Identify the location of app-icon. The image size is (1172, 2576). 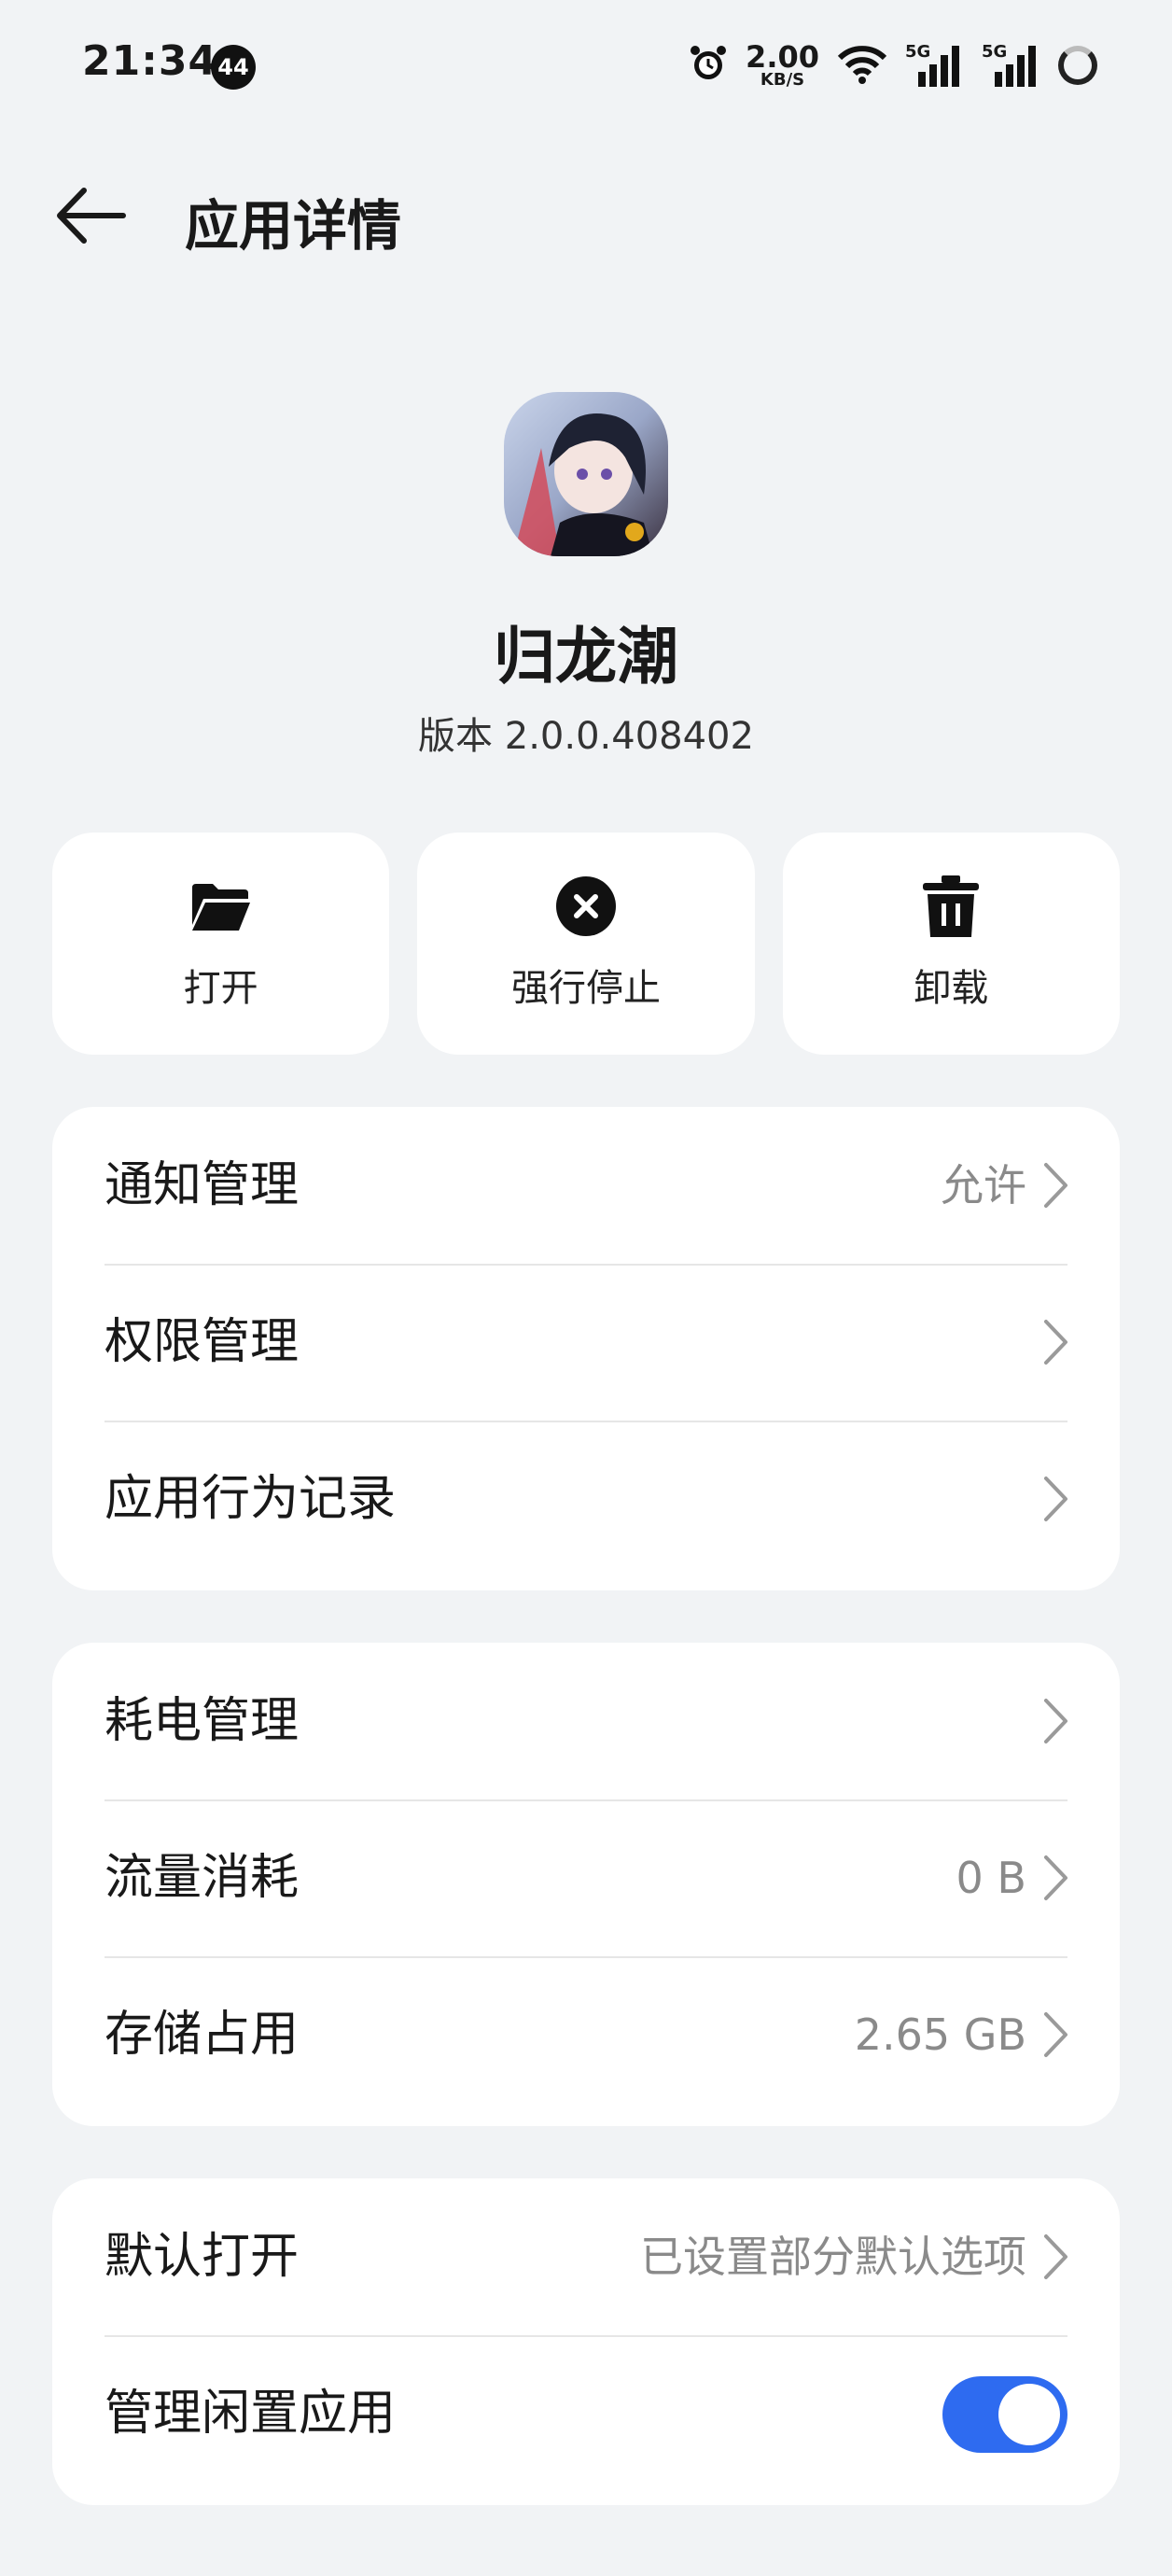
(586, 474).